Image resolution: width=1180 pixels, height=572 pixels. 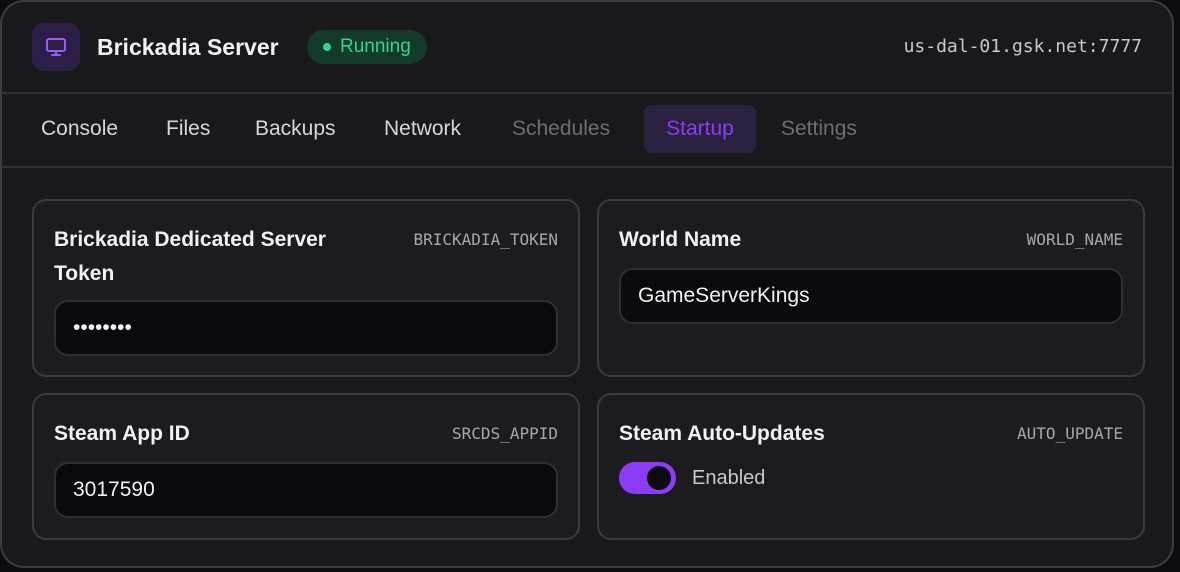 I want to click on variable-label: Brickadia Dedicated Server Token, so click(x=190, y=256).